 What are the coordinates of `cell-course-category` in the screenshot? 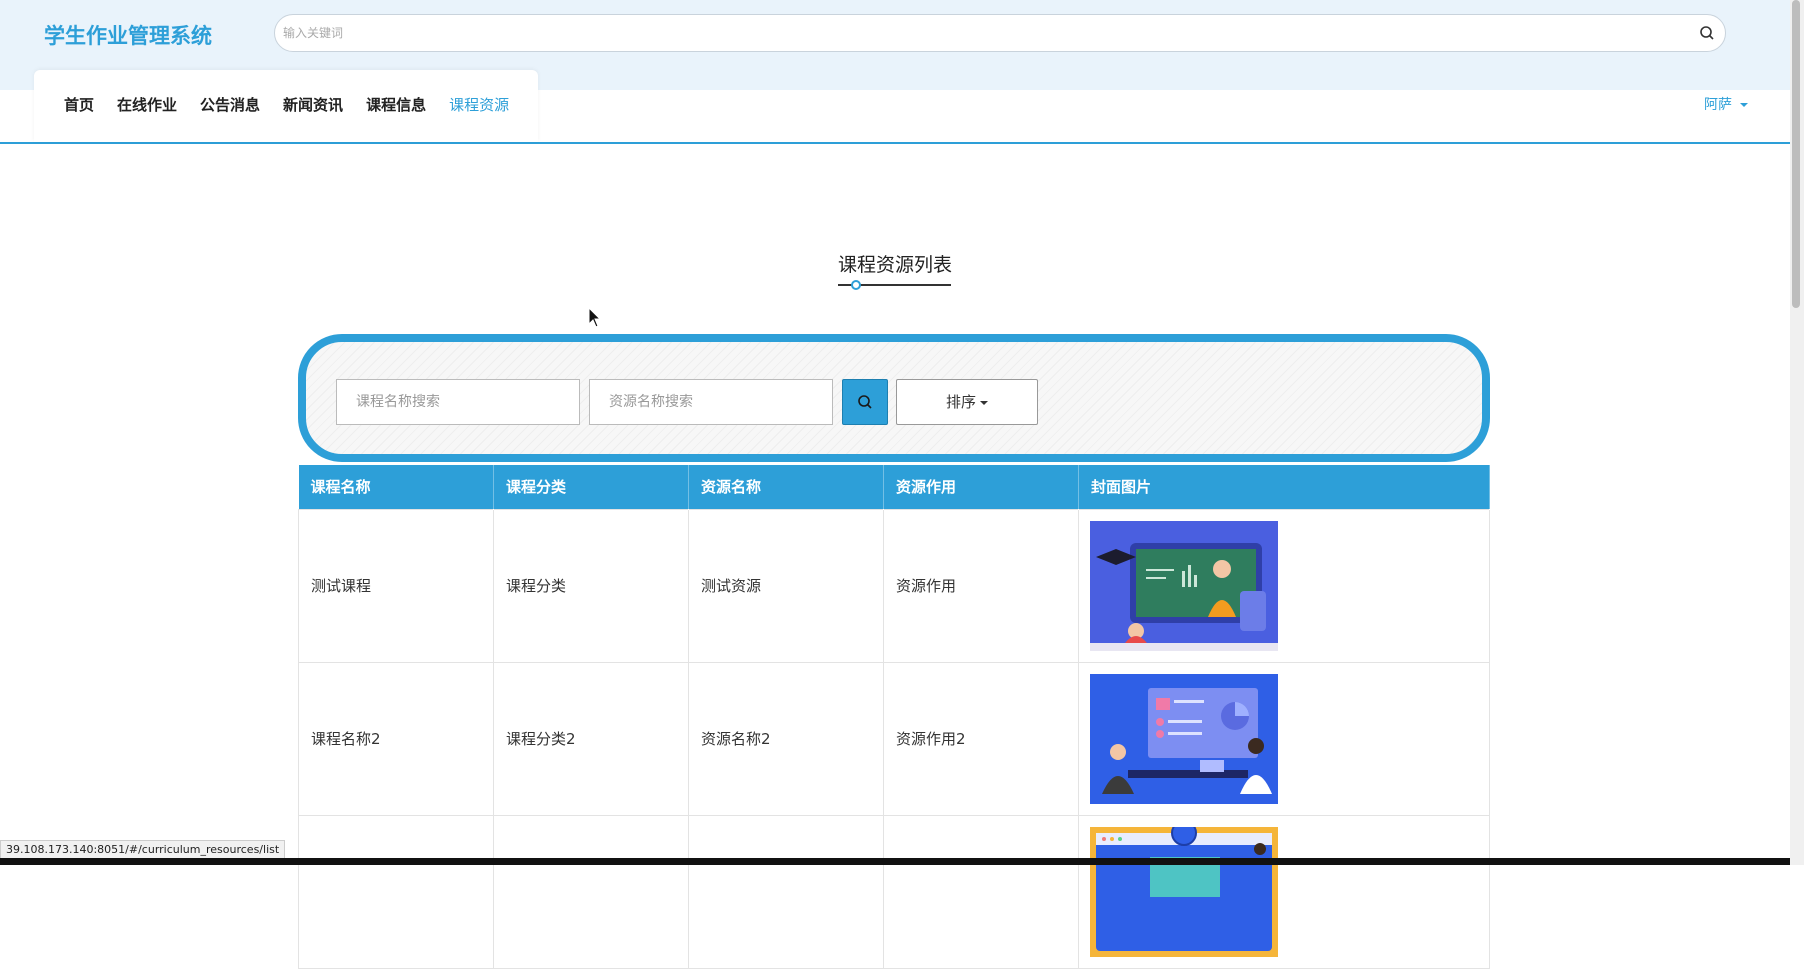 It's located at (591, 891).